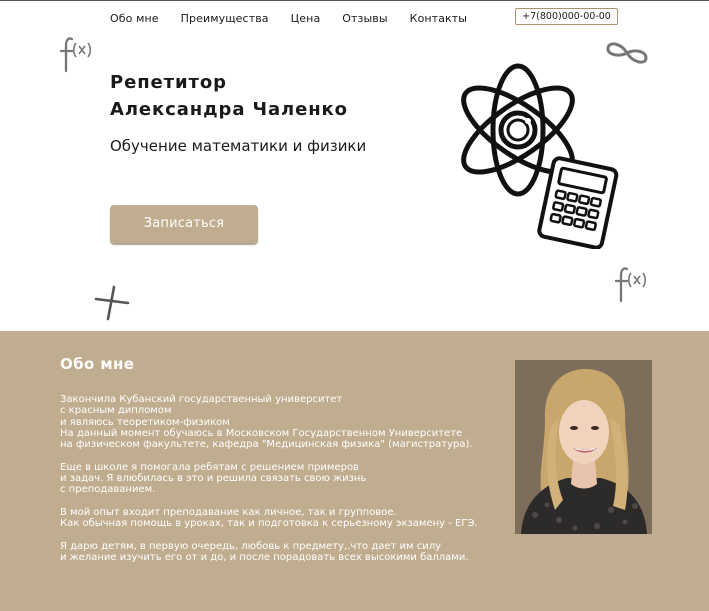 This screenshot has width=709, height=611. I want to click on tutor-photo, so click(583, 447).